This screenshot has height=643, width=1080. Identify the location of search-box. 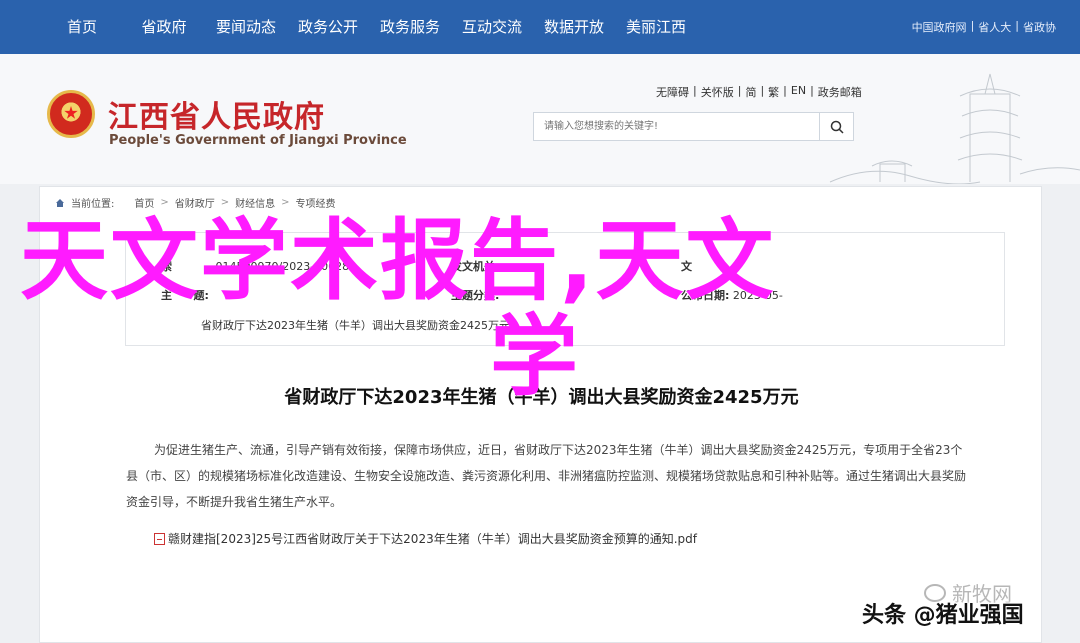
(693, 126).